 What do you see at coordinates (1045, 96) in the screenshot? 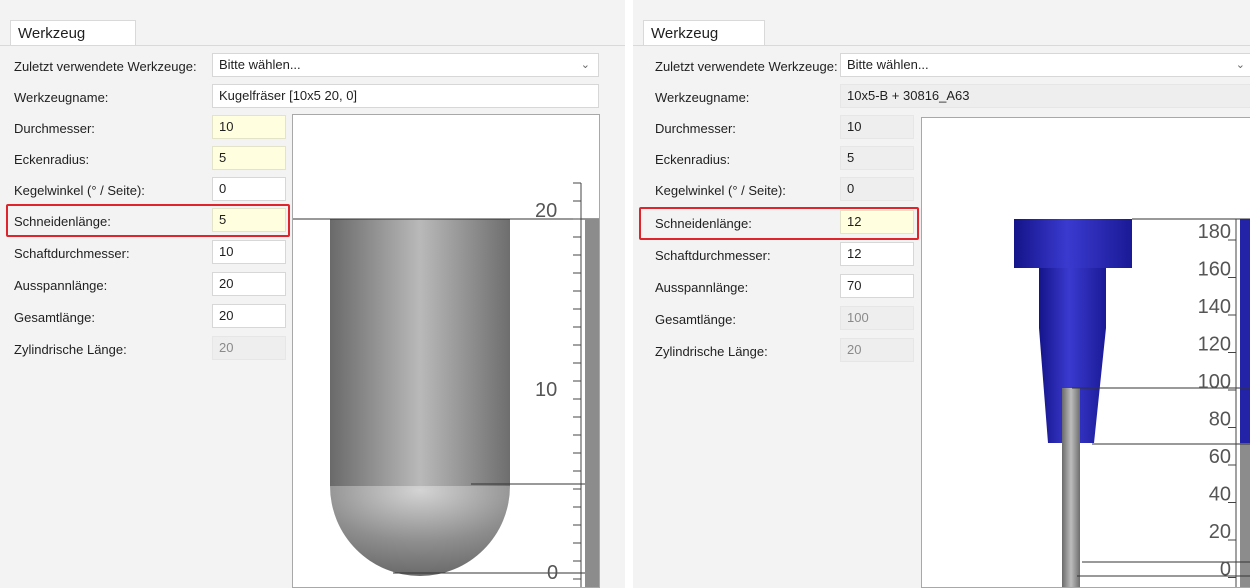
I see `right-tool-name-input: 10x5-B + 30816_A63` at bounding box center [1045, 96].